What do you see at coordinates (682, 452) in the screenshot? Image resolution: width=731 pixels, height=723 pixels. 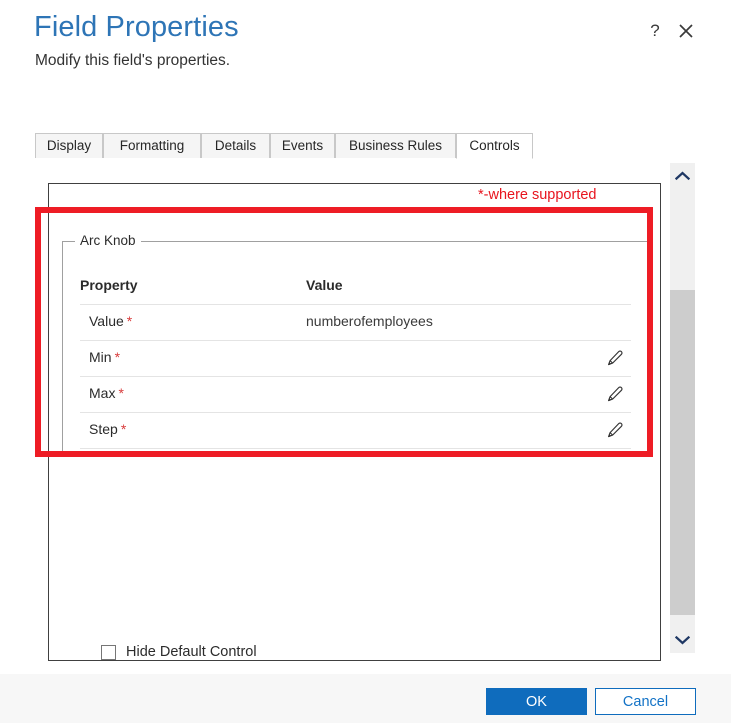 I see `scrollbar-thumb` at bounding box center [682, 452].